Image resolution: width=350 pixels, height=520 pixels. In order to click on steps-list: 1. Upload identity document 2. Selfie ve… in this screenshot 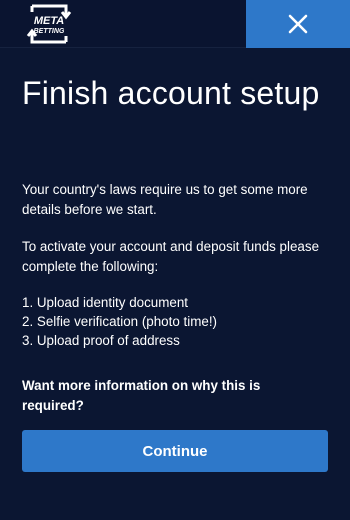, I will do `click(177, 321)`.